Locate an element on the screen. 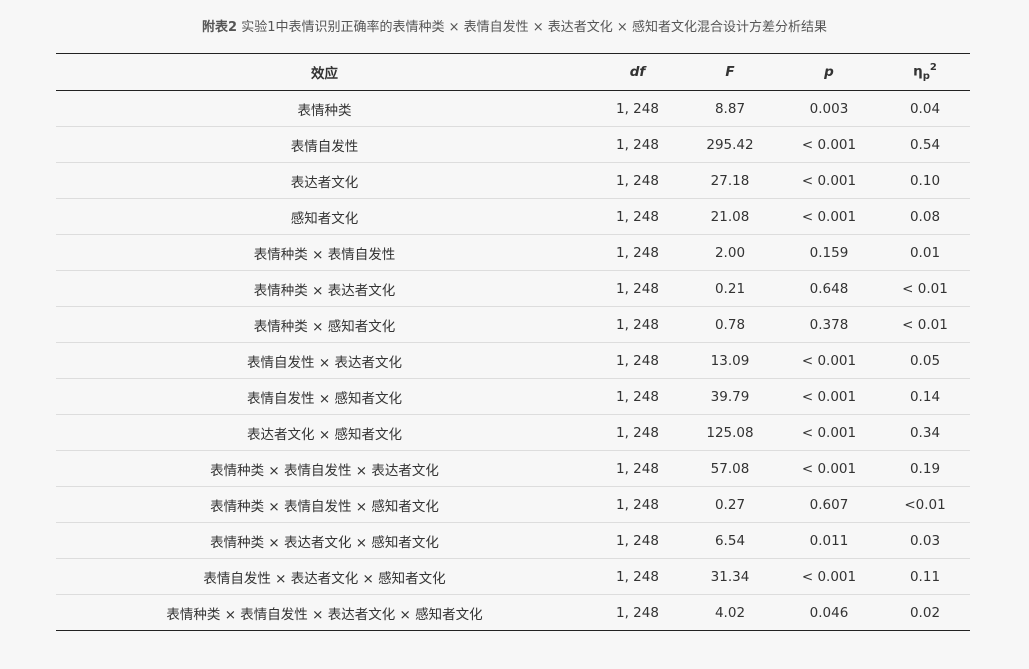  cell-effect: 表情种类 × 表情自发性 × 表达者文化 × 感知者文化 is located at coordinates (324, 614).